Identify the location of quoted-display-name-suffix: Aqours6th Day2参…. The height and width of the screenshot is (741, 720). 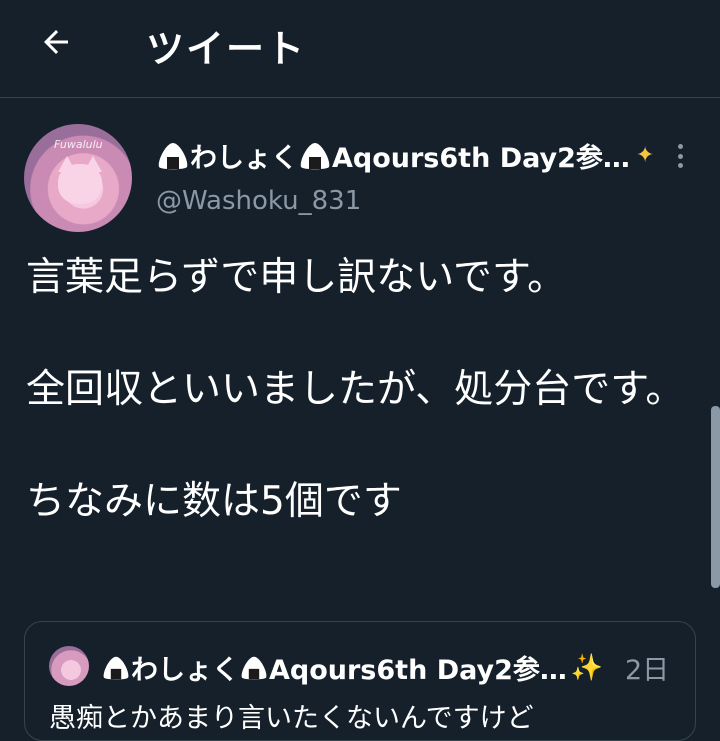
(418, 670).